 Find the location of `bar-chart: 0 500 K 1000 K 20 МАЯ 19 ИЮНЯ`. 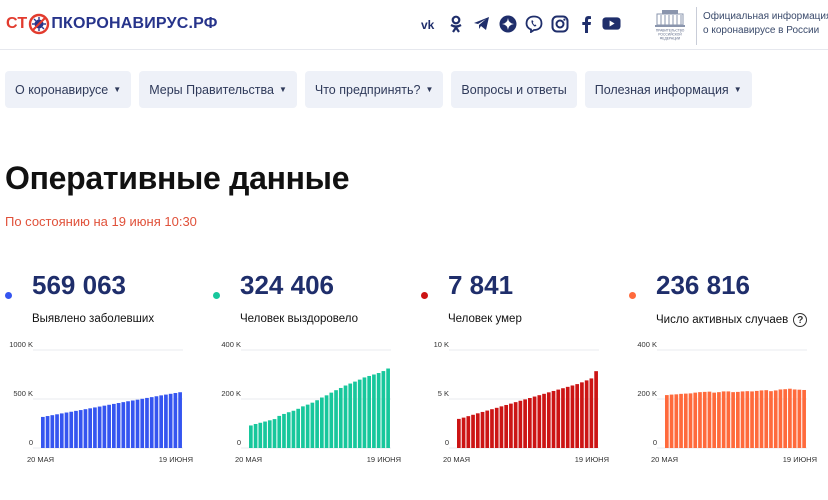

bar-chart: 0 500 K 1000 K 20 МАЯ 19 ИЮНЯ is located at coordinates (101, 402).